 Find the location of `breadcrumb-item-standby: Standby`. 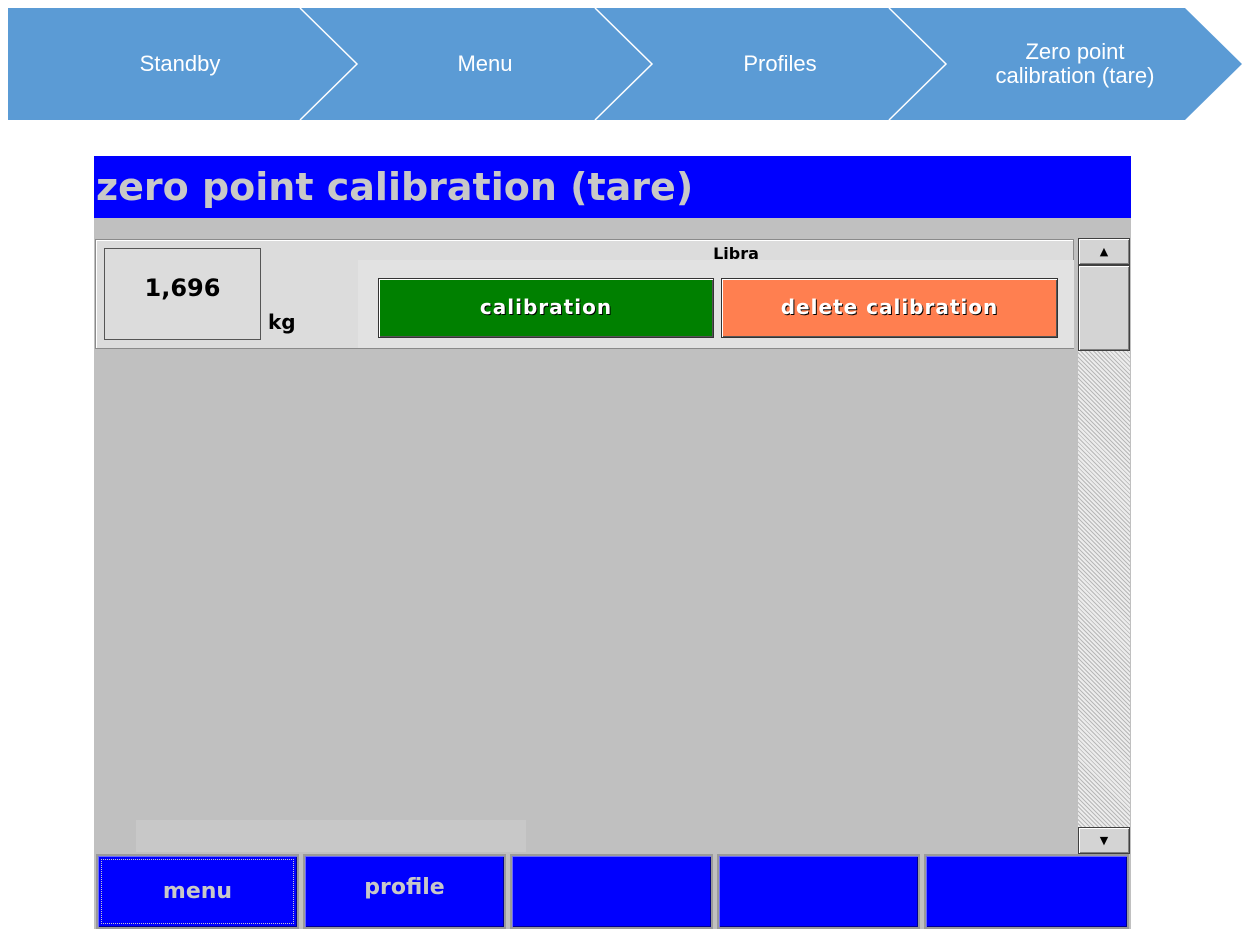

breadcrumb-item-standby: Standby is located at coordinates (180, 64).